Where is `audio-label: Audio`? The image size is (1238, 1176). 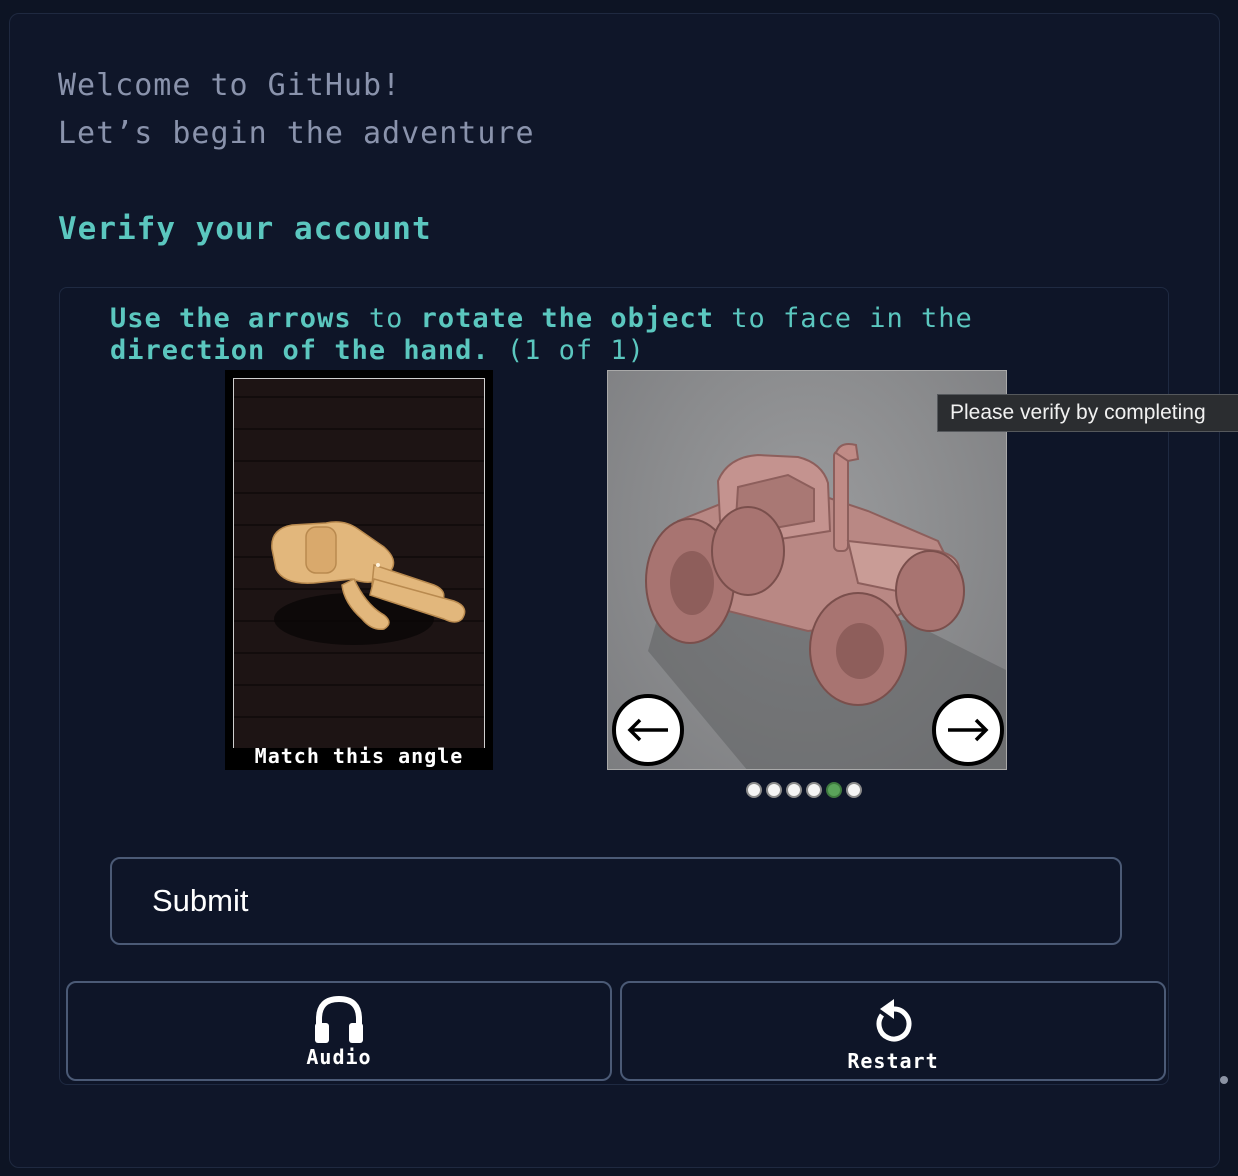
audio-label: Audio is located at coordinates (339, 1057).